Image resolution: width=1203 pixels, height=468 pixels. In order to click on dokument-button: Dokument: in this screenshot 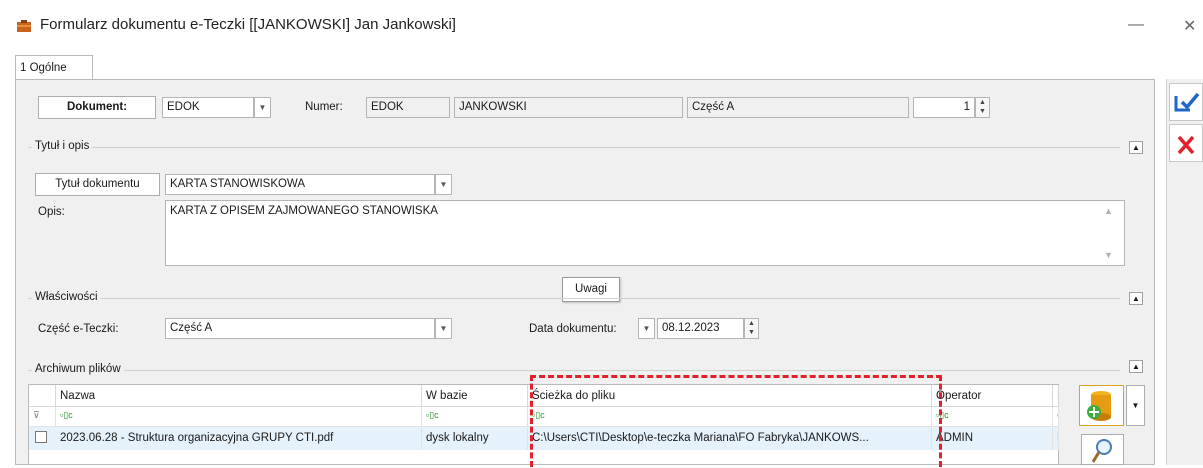, I will do `click(97, 107)`.